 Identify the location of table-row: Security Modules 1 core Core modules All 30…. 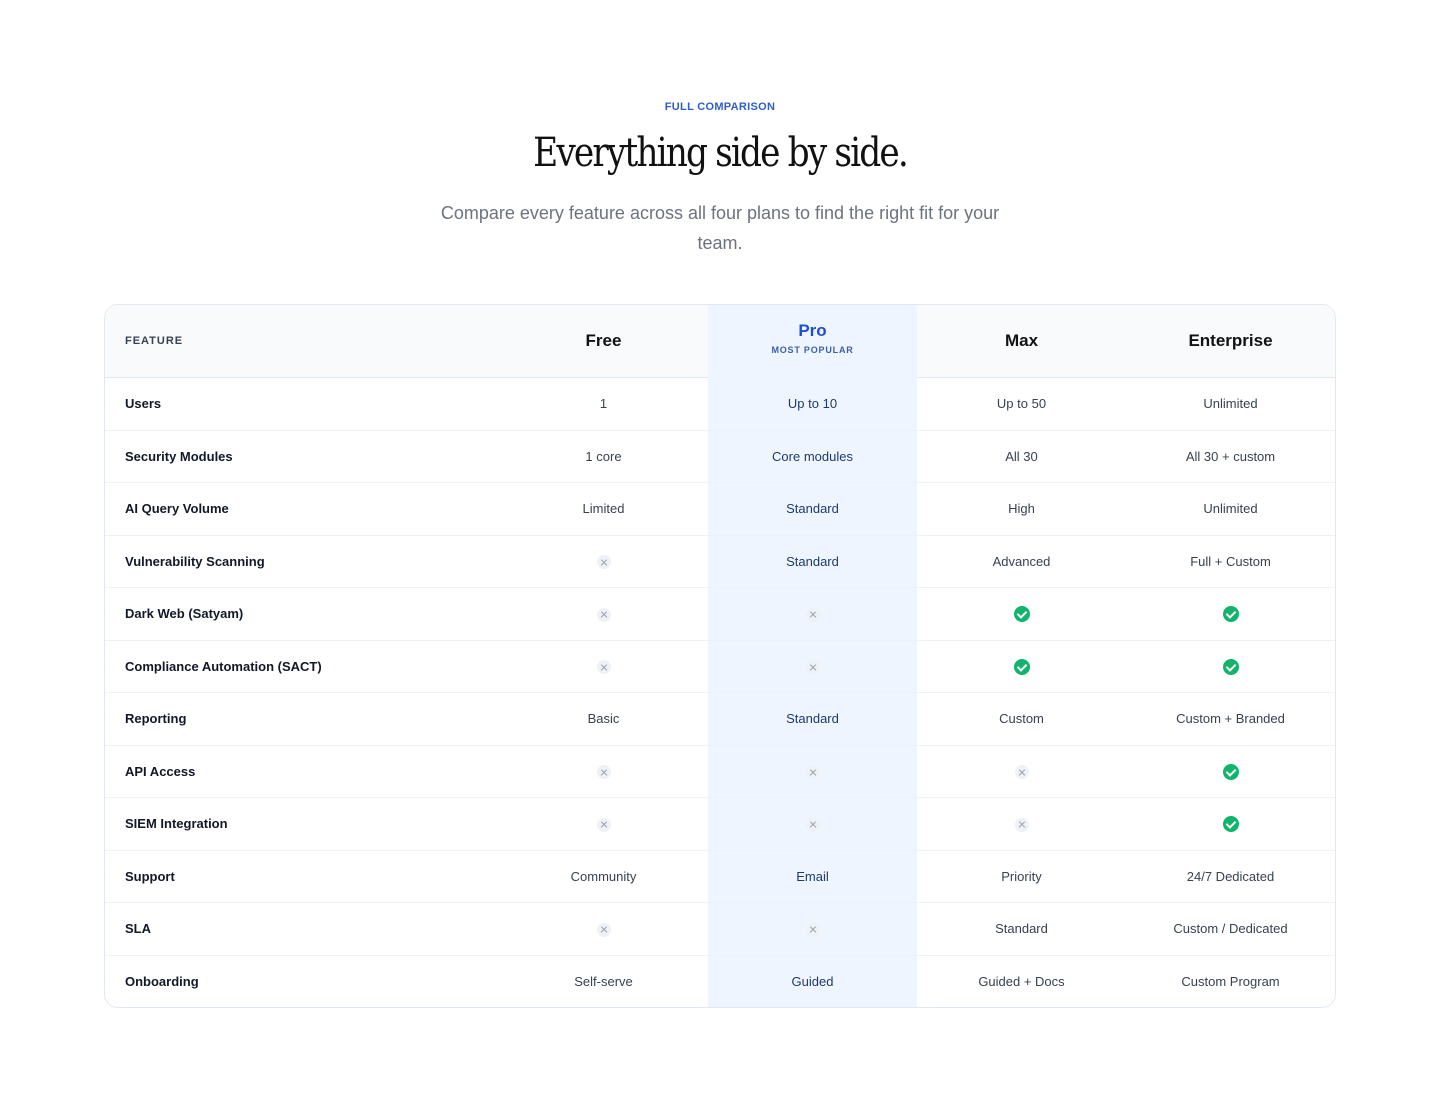
(720, 457).